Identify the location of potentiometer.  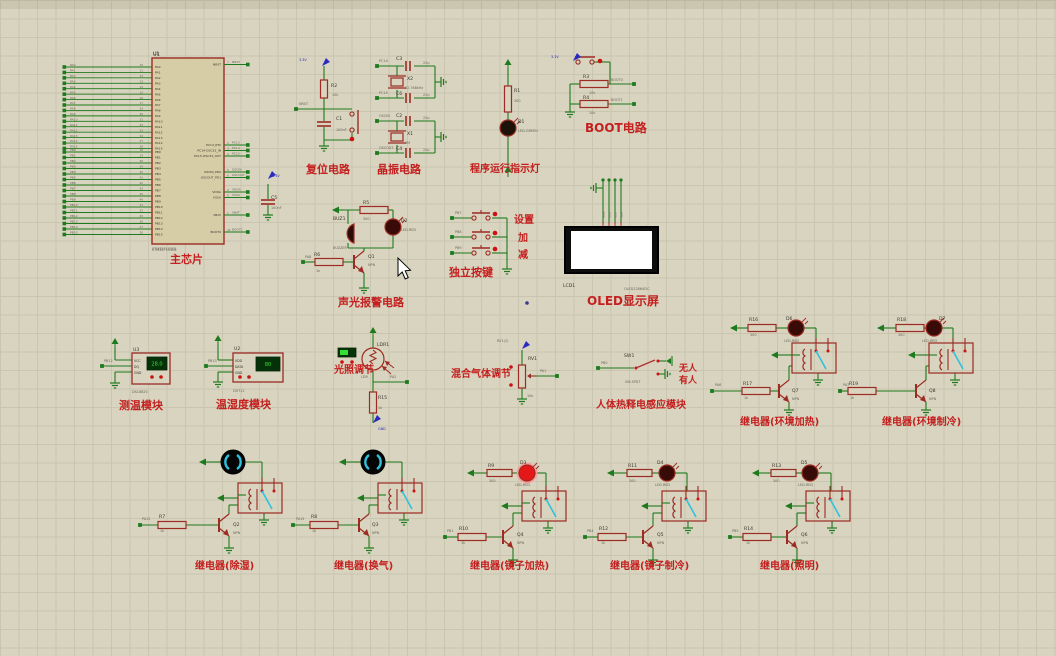
(522, 376).